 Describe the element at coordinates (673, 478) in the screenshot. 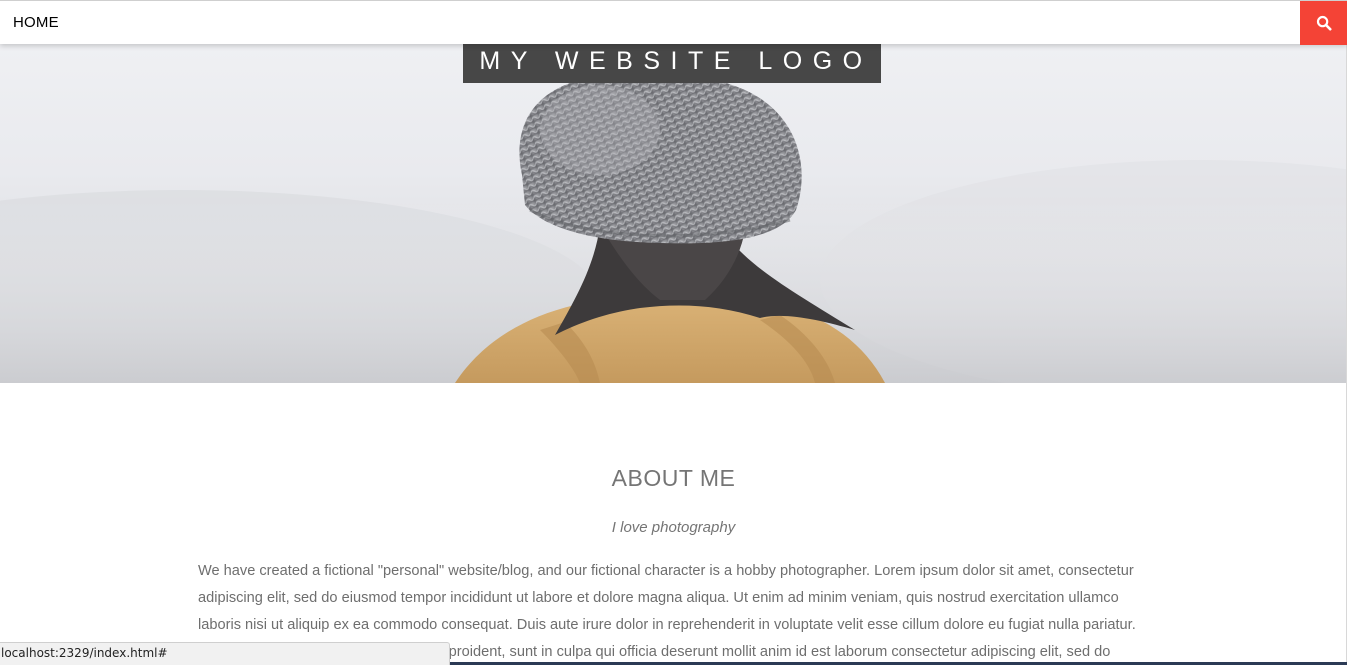

I see `about-title: ABOUT ME` at that location.